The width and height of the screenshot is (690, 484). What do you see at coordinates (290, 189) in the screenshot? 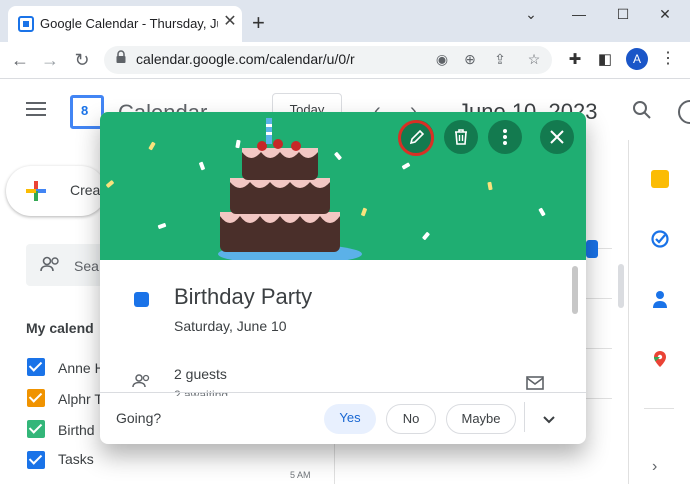
I see `birthday-cake-illustration` at bounding box center [290, 189].